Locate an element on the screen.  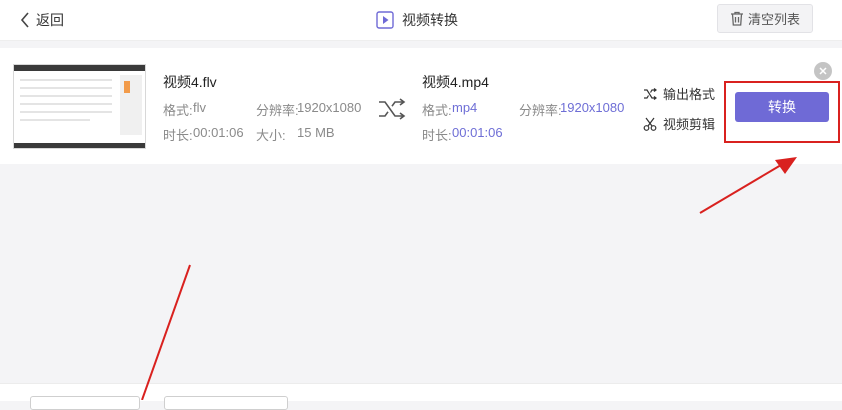
target-duration-value: 00:01:06 is located at coordinates (477, 132).